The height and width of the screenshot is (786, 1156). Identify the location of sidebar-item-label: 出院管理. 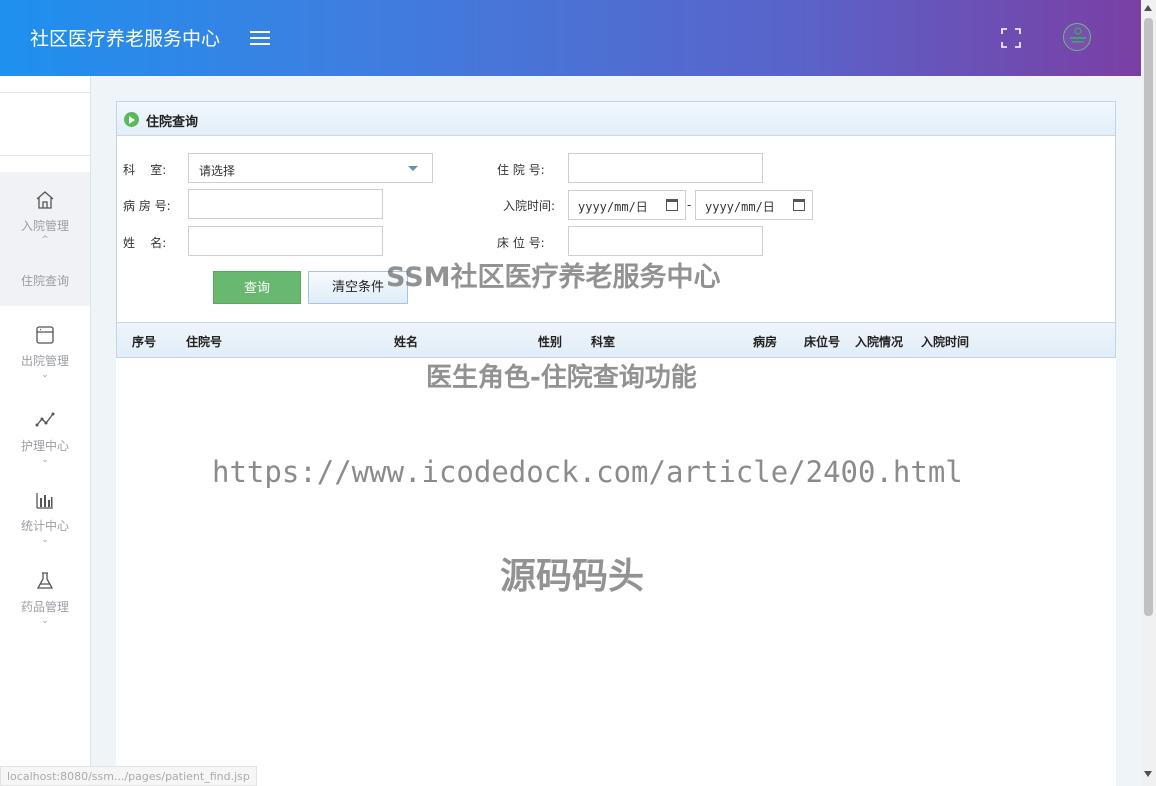
(44, 361).